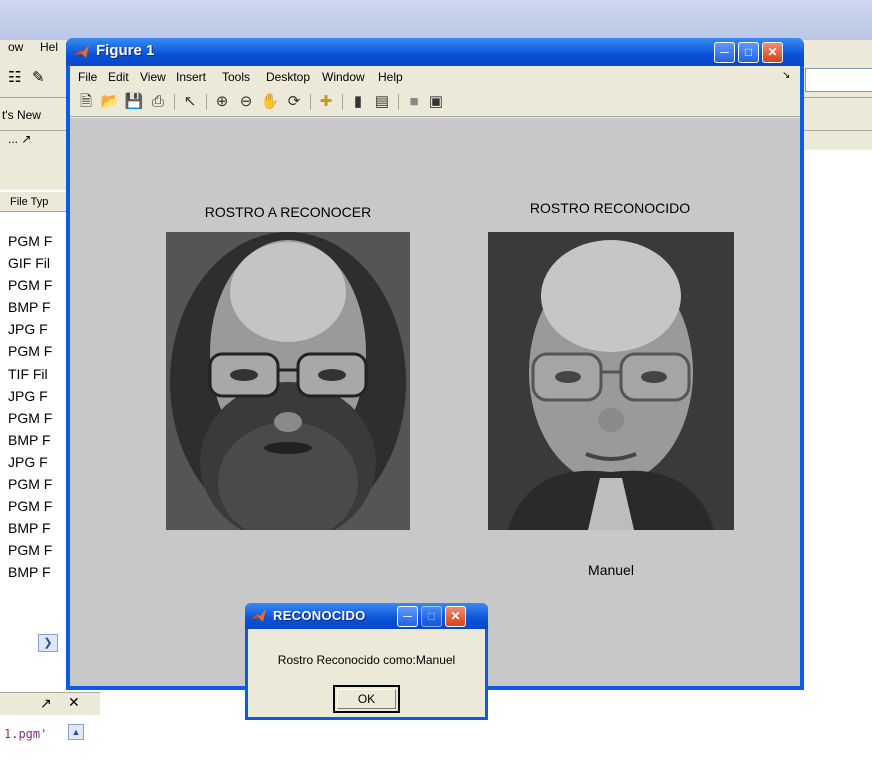 The height and width of the screenshot is (767, 872). I want to click on current-directory-field, so click(838, 80).